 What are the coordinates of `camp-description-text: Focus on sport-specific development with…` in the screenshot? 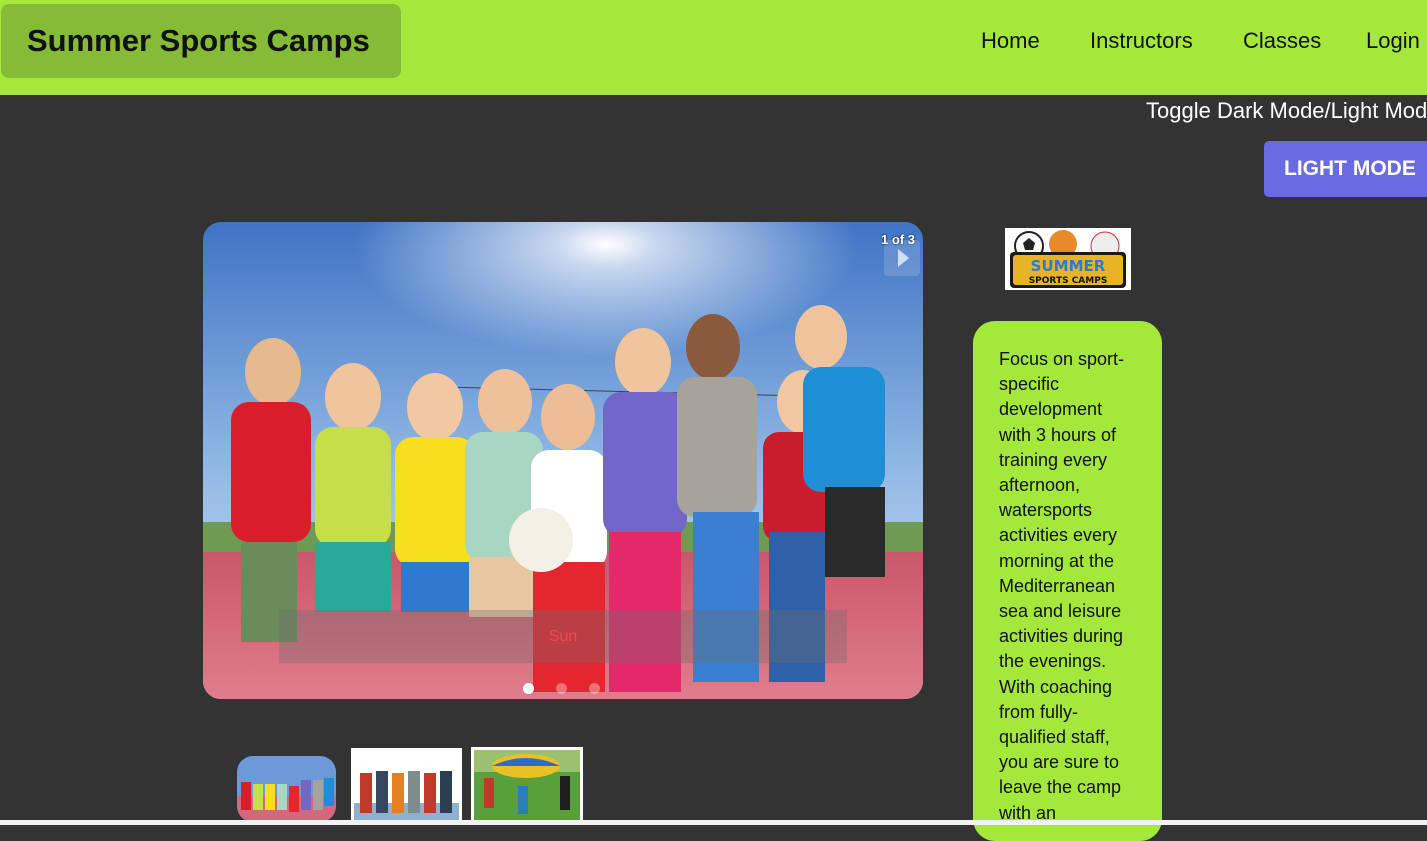 It's located at (1062, 586).